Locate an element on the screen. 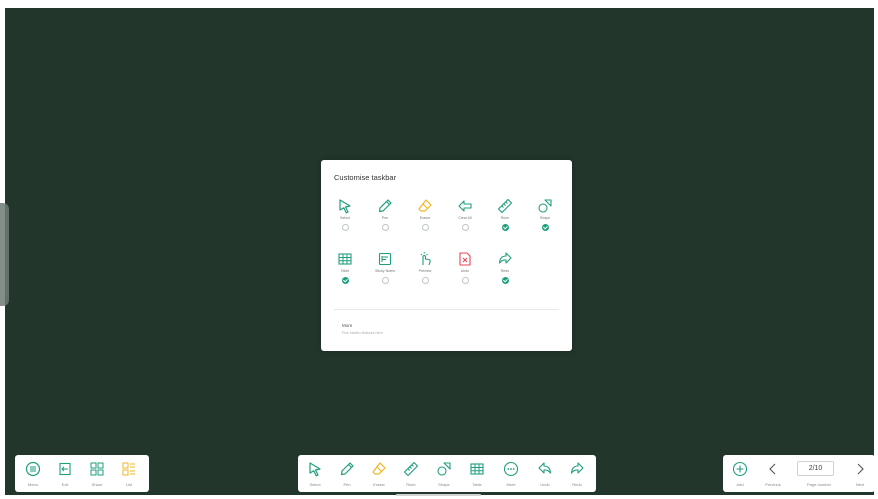 This screenshot has height=499, width=878. option-undo: Undo is located at coordinates (465, 267).